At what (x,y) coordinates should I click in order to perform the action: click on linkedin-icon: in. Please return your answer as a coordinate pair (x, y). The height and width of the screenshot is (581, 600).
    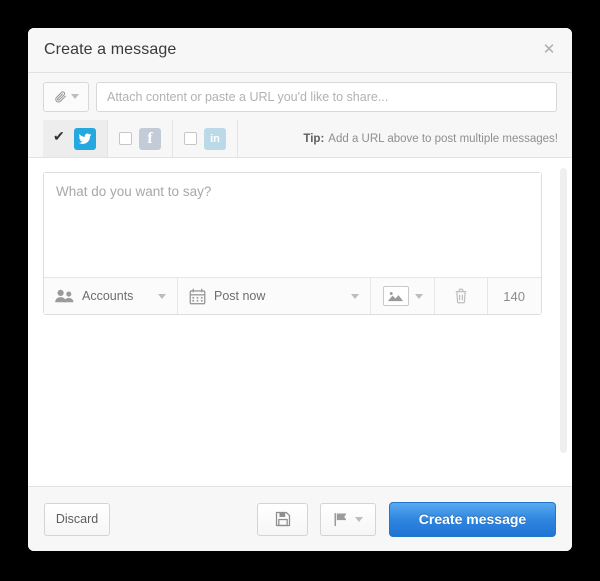
    Looking at the image, I should click on (215, 138).